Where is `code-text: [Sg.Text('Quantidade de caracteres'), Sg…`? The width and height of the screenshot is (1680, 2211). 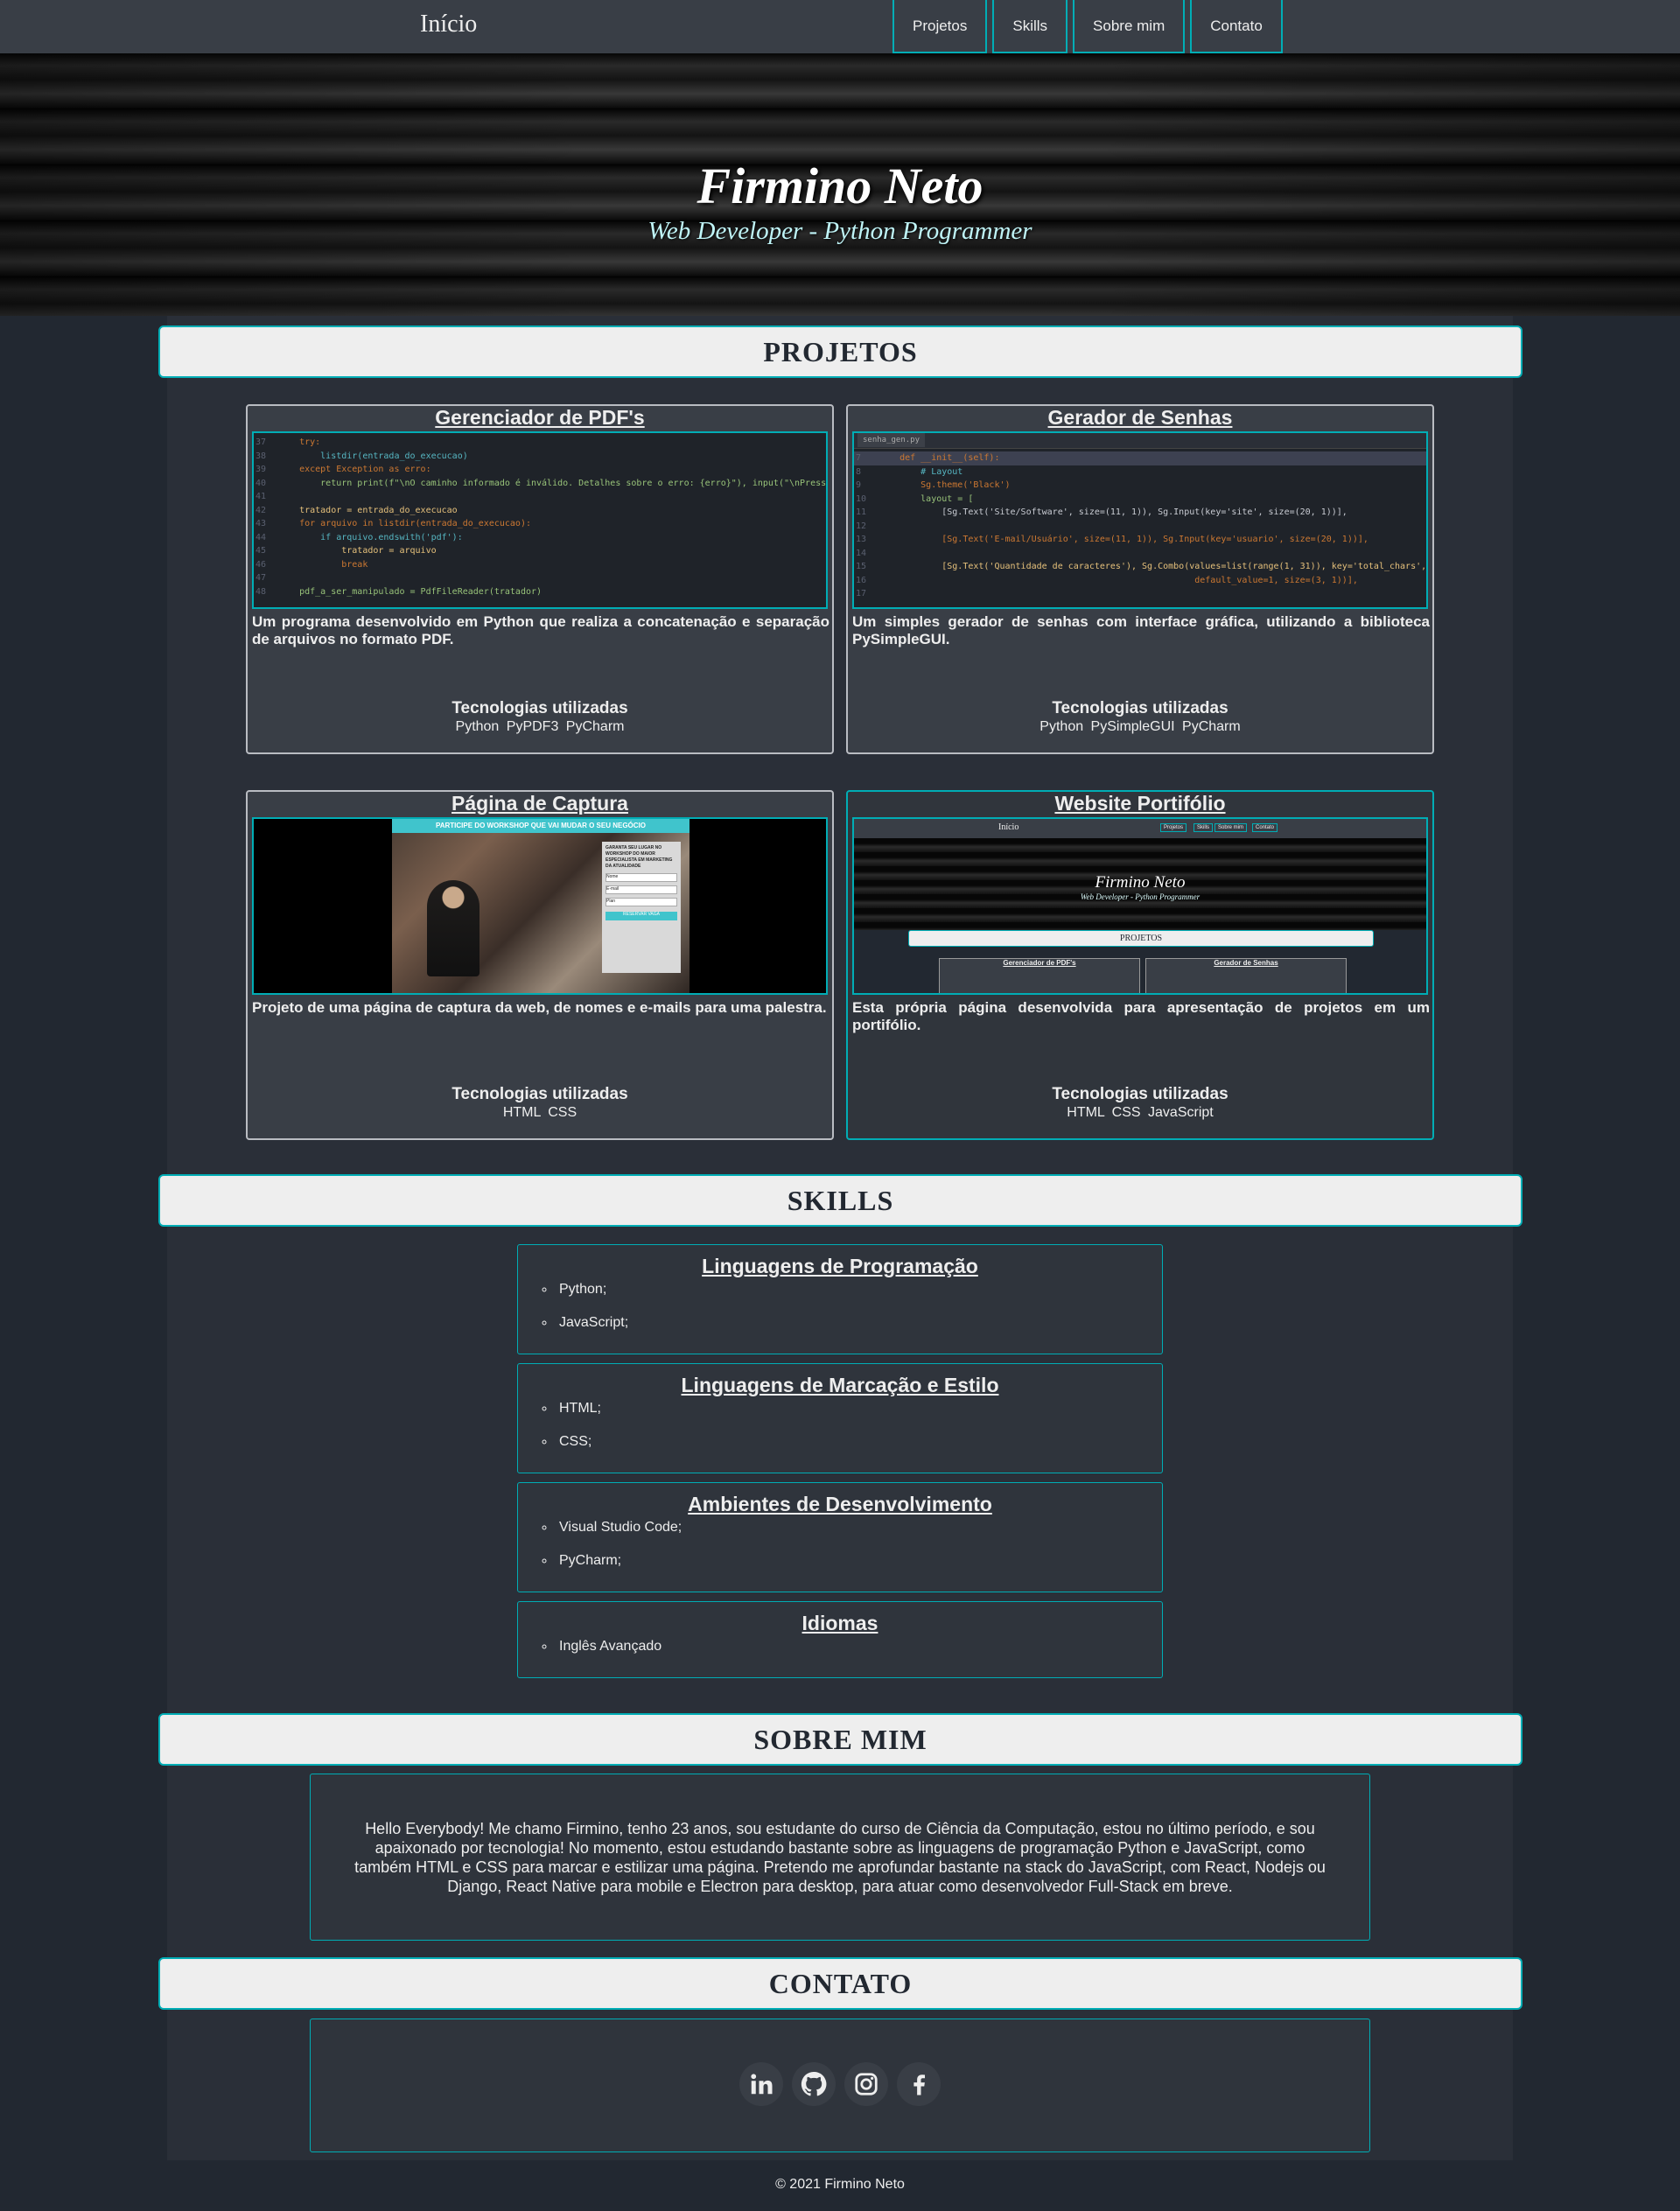 code-text: [Sg.Text('Quantidade de caracteres'), Sg… is located at coordinates (1152, 567).